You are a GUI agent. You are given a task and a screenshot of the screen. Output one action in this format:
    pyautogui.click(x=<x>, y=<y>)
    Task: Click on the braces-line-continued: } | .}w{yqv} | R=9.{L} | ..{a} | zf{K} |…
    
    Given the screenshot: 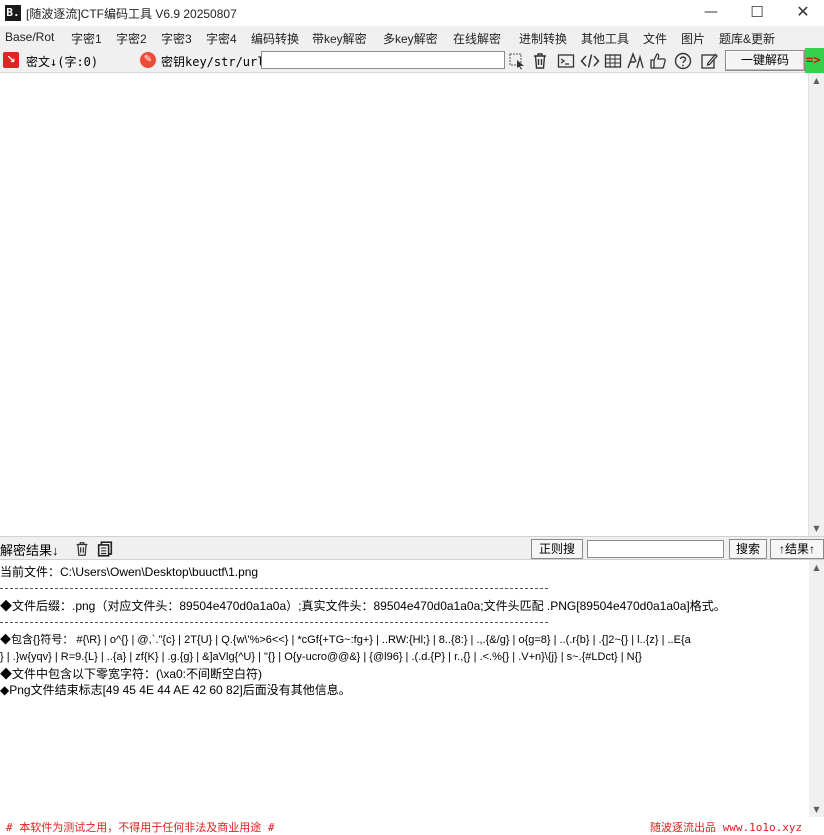 What is the action you would take?
    pyautogui.click(x=321, y=657)
    